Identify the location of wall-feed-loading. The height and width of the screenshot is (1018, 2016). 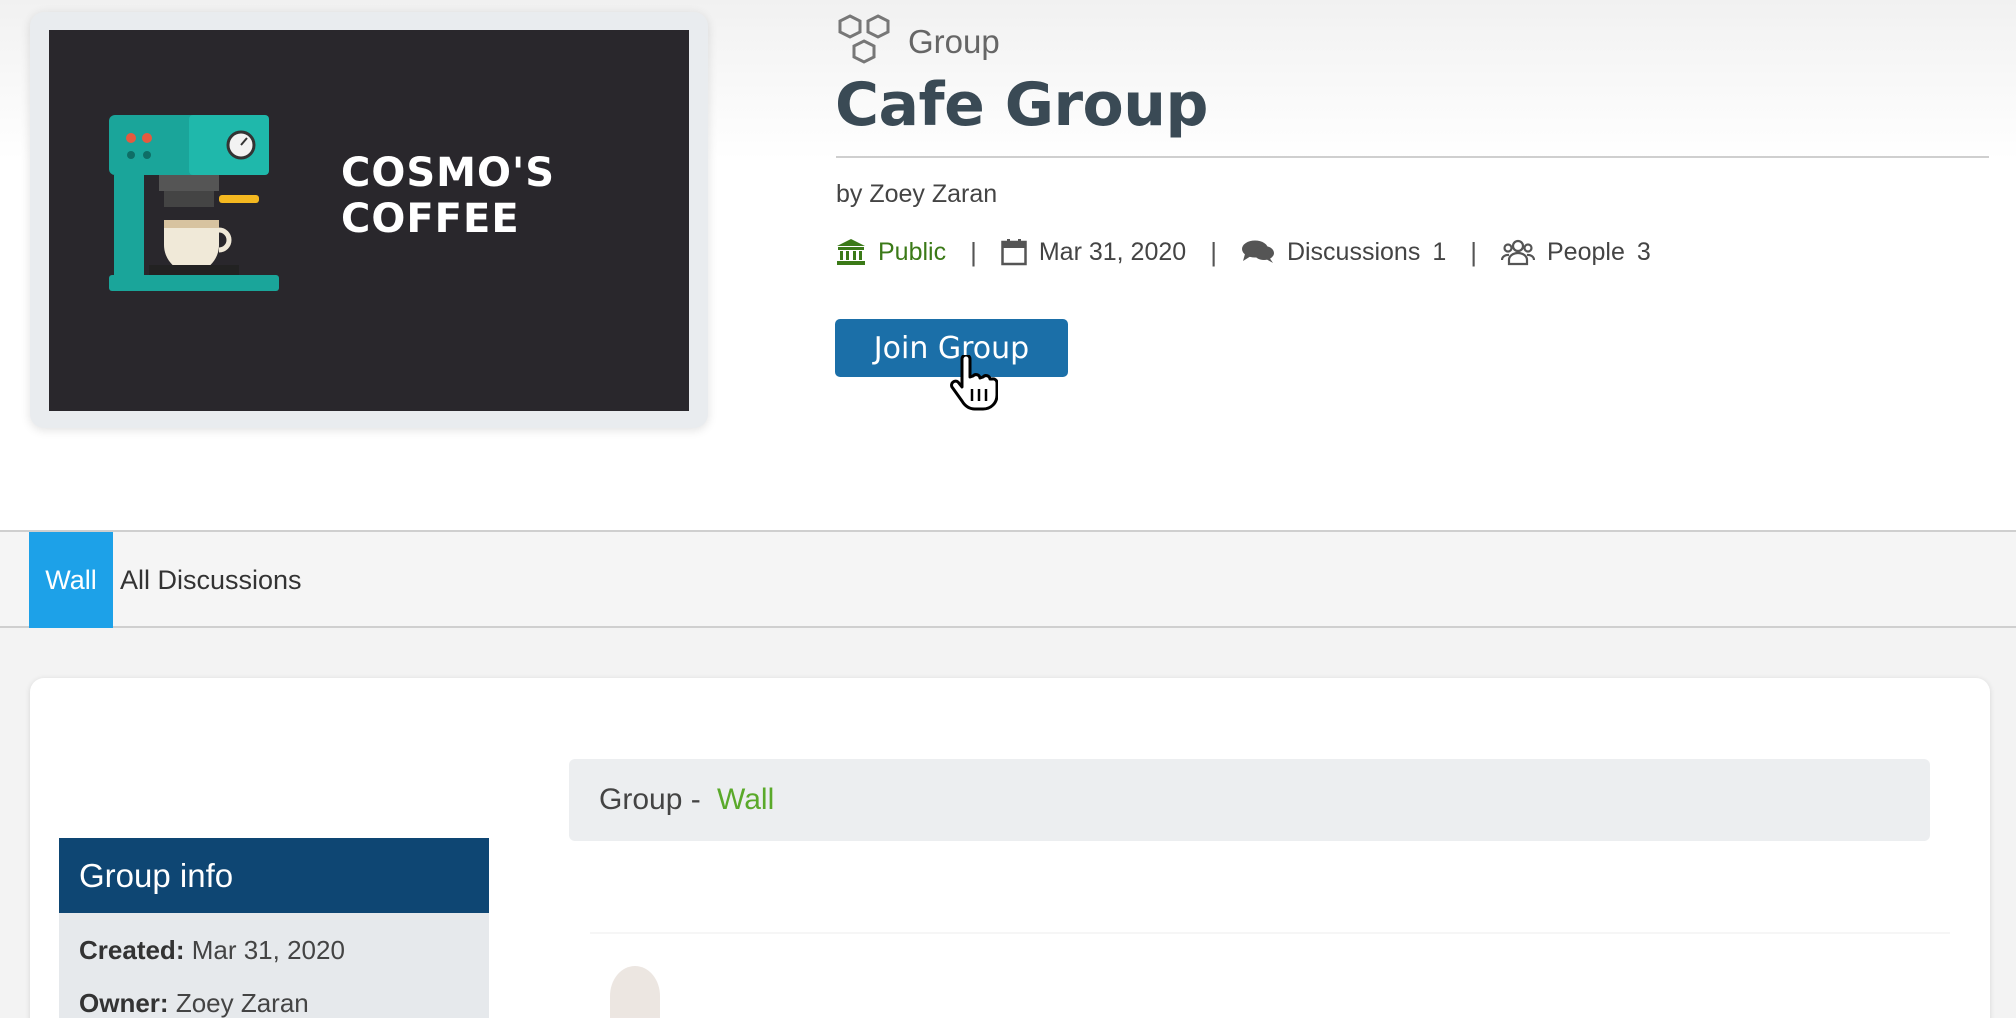
(1270, 975).